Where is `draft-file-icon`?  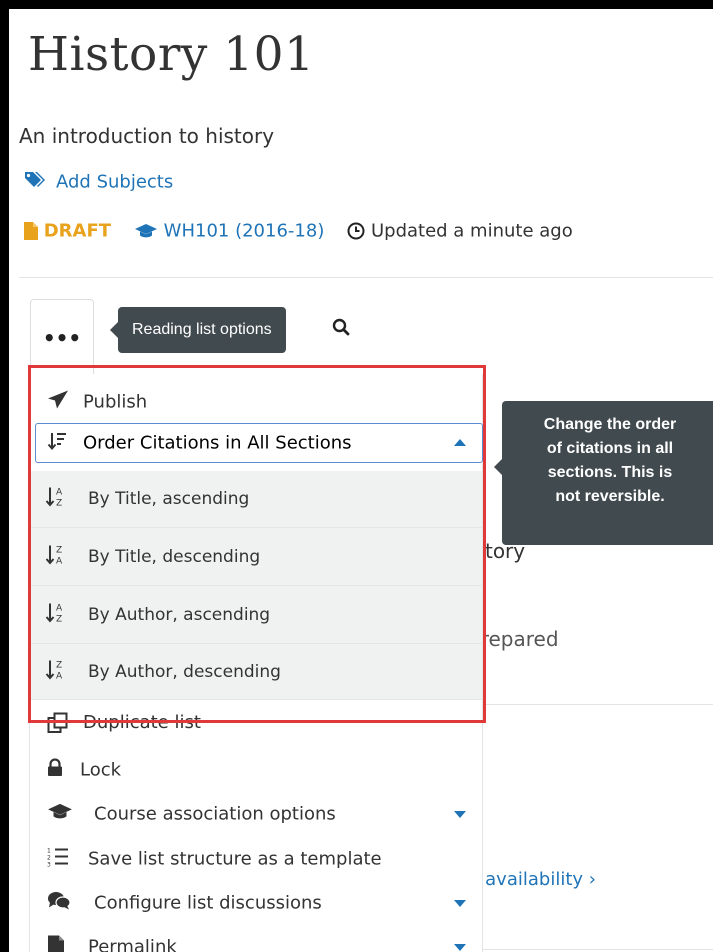
draft-file-icon is located at coordinates (31, 231).